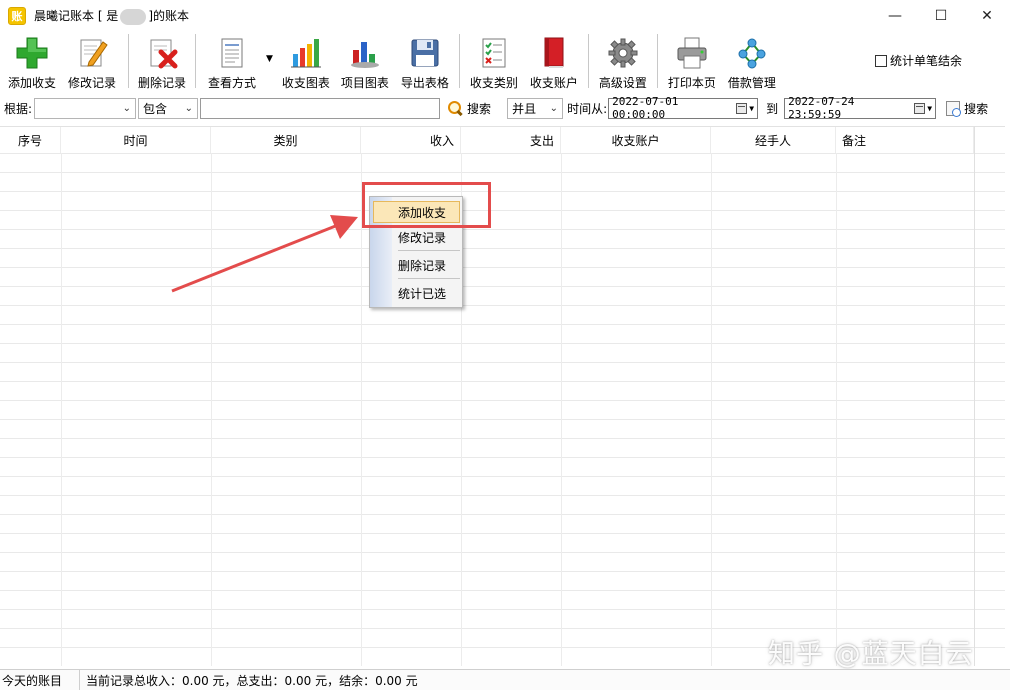  Describe the element at coordinates (252, 680) in the screenshot. I see `status-summary: 当前记录总收入：0.00 元，总支出：0.00 元，结余：0.00 元` at that location.